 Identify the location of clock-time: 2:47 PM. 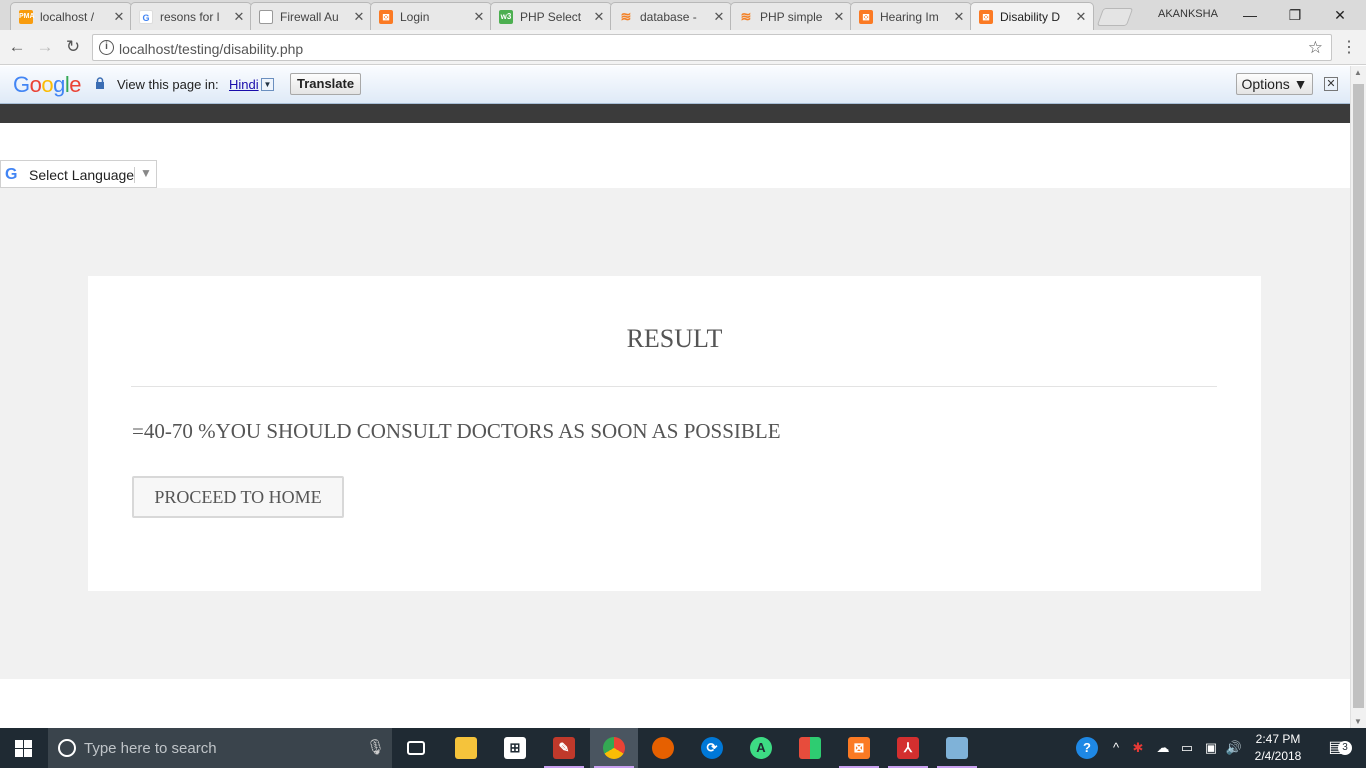
(1278, 739).